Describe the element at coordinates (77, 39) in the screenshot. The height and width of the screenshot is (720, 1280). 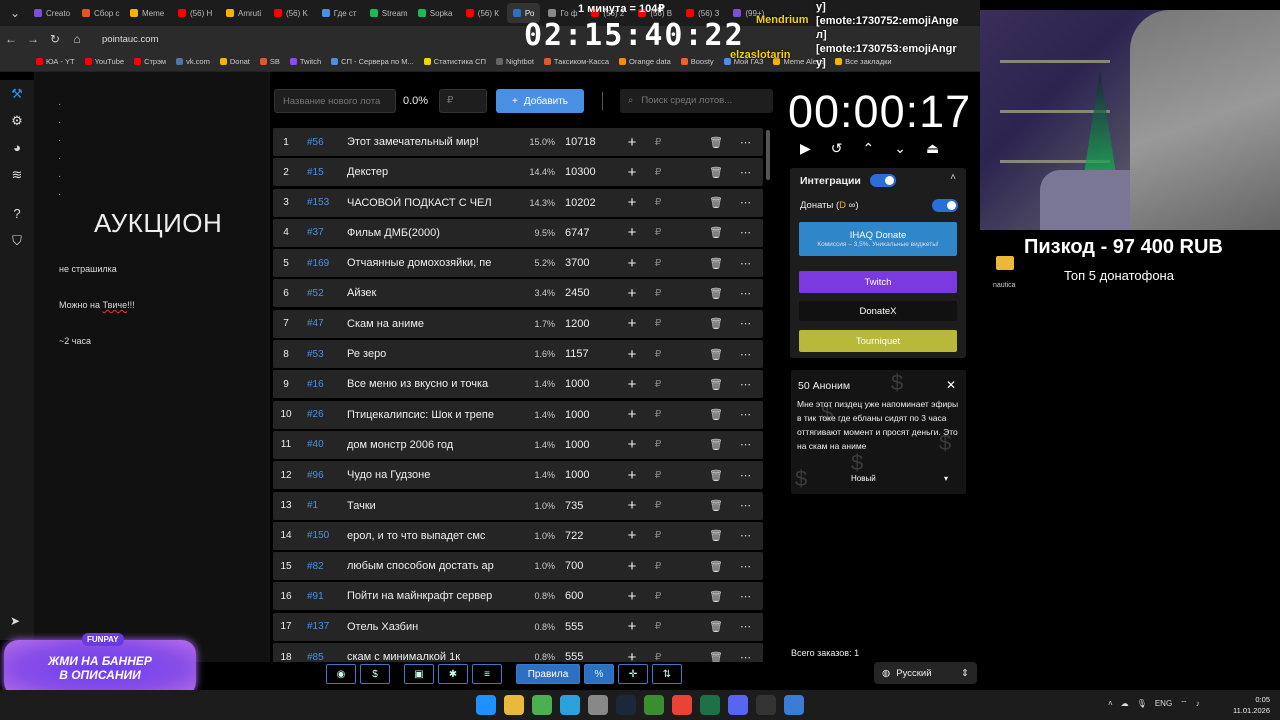
I see `home-icon: ⌂` at that location.